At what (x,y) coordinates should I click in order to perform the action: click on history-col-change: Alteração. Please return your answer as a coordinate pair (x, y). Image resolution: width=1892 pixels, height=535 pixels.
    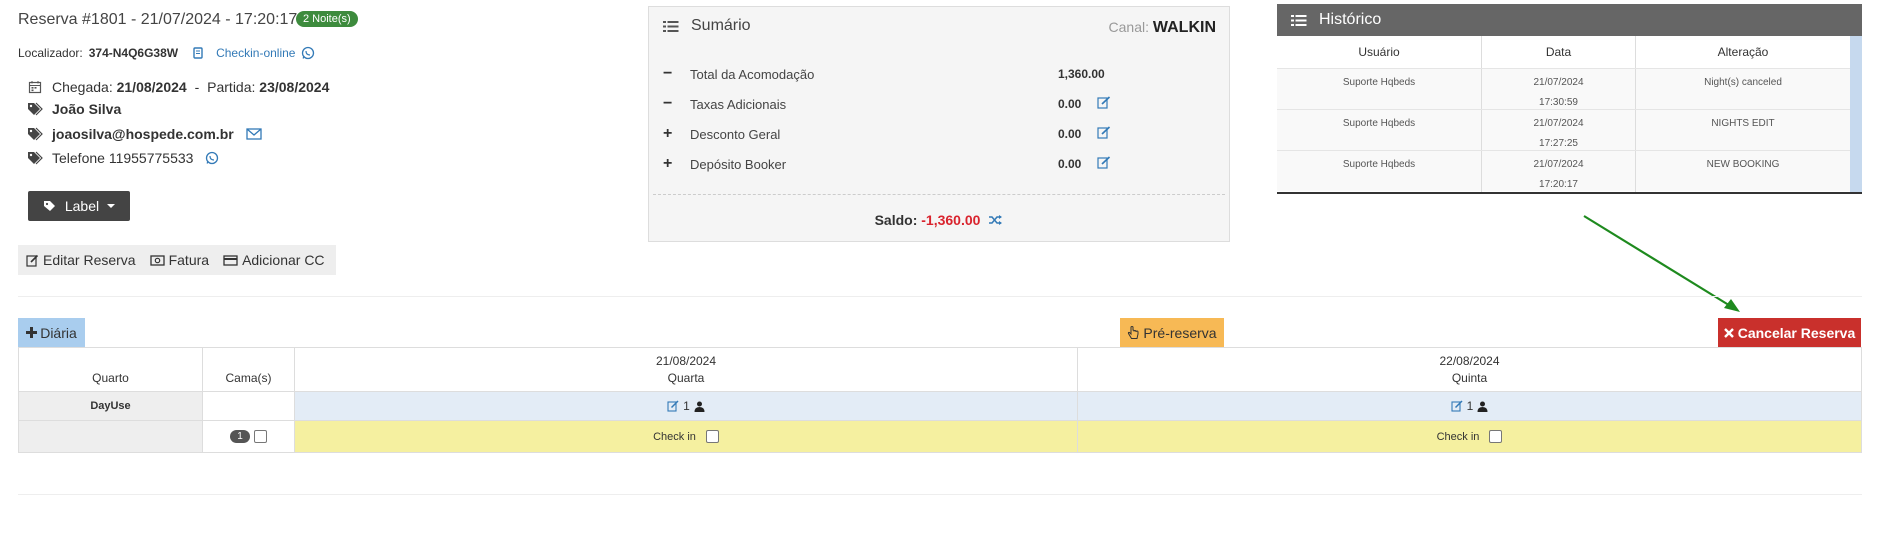
    Looking at the image, I should click on (1743, 52).